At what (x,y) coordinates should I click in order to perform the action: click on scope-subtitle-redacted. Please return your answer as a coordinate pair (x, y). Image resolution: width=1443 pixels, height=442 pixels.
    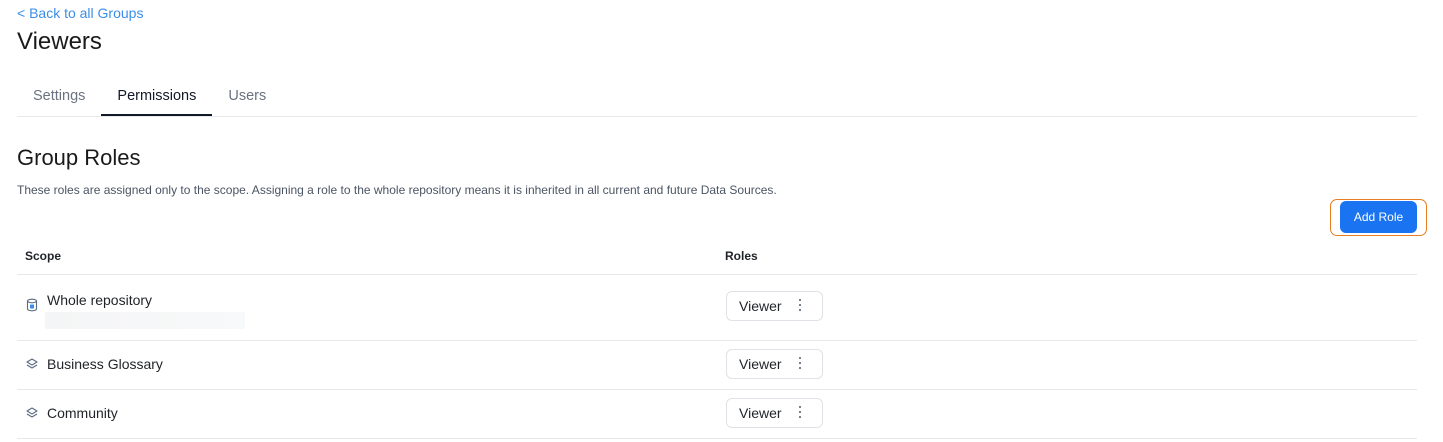
    Looking at the image, I should click on (145, 320).